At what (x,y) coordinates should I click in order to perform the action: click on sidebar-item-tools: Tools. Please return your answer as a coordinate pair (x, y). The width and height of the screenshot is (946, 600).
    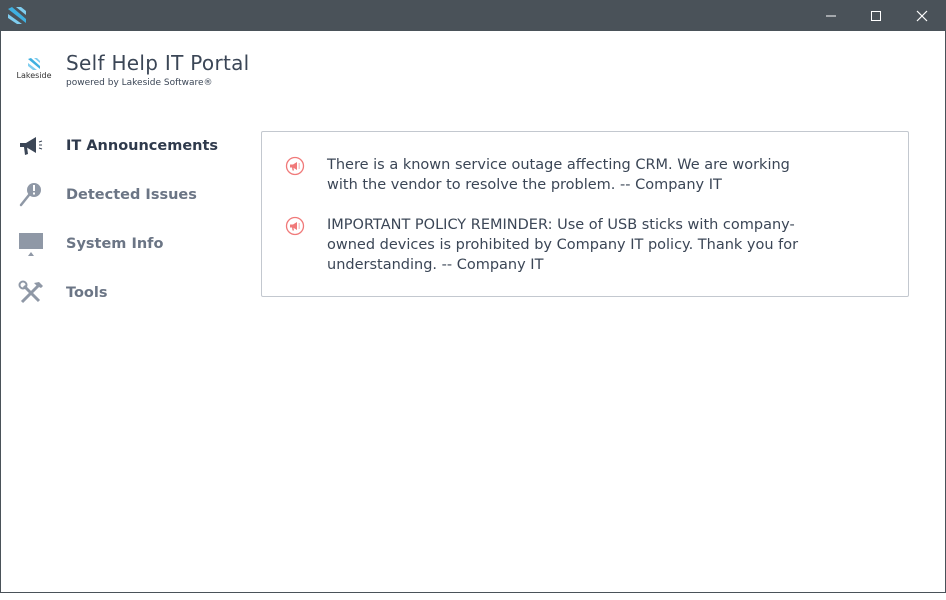
    Looking at the image, I should click on (120, 293).